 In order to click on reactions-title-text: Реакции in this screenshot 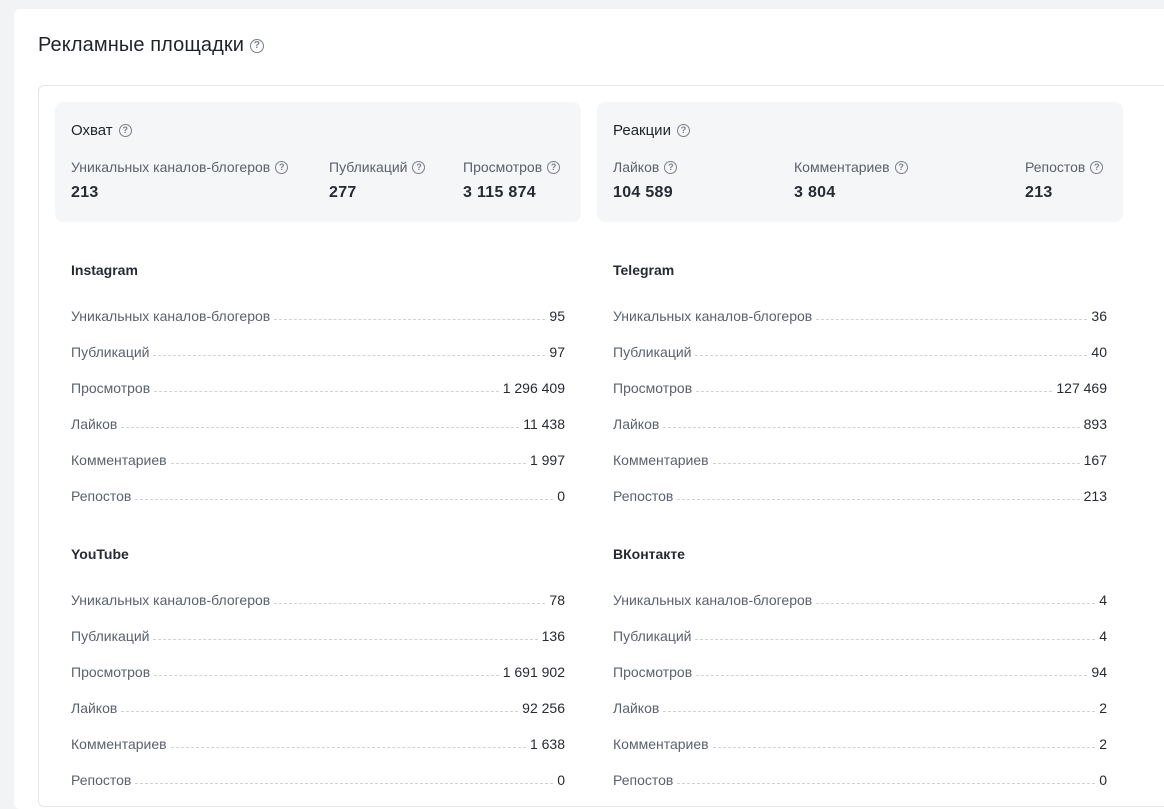, I will do `click(642, 130)`.